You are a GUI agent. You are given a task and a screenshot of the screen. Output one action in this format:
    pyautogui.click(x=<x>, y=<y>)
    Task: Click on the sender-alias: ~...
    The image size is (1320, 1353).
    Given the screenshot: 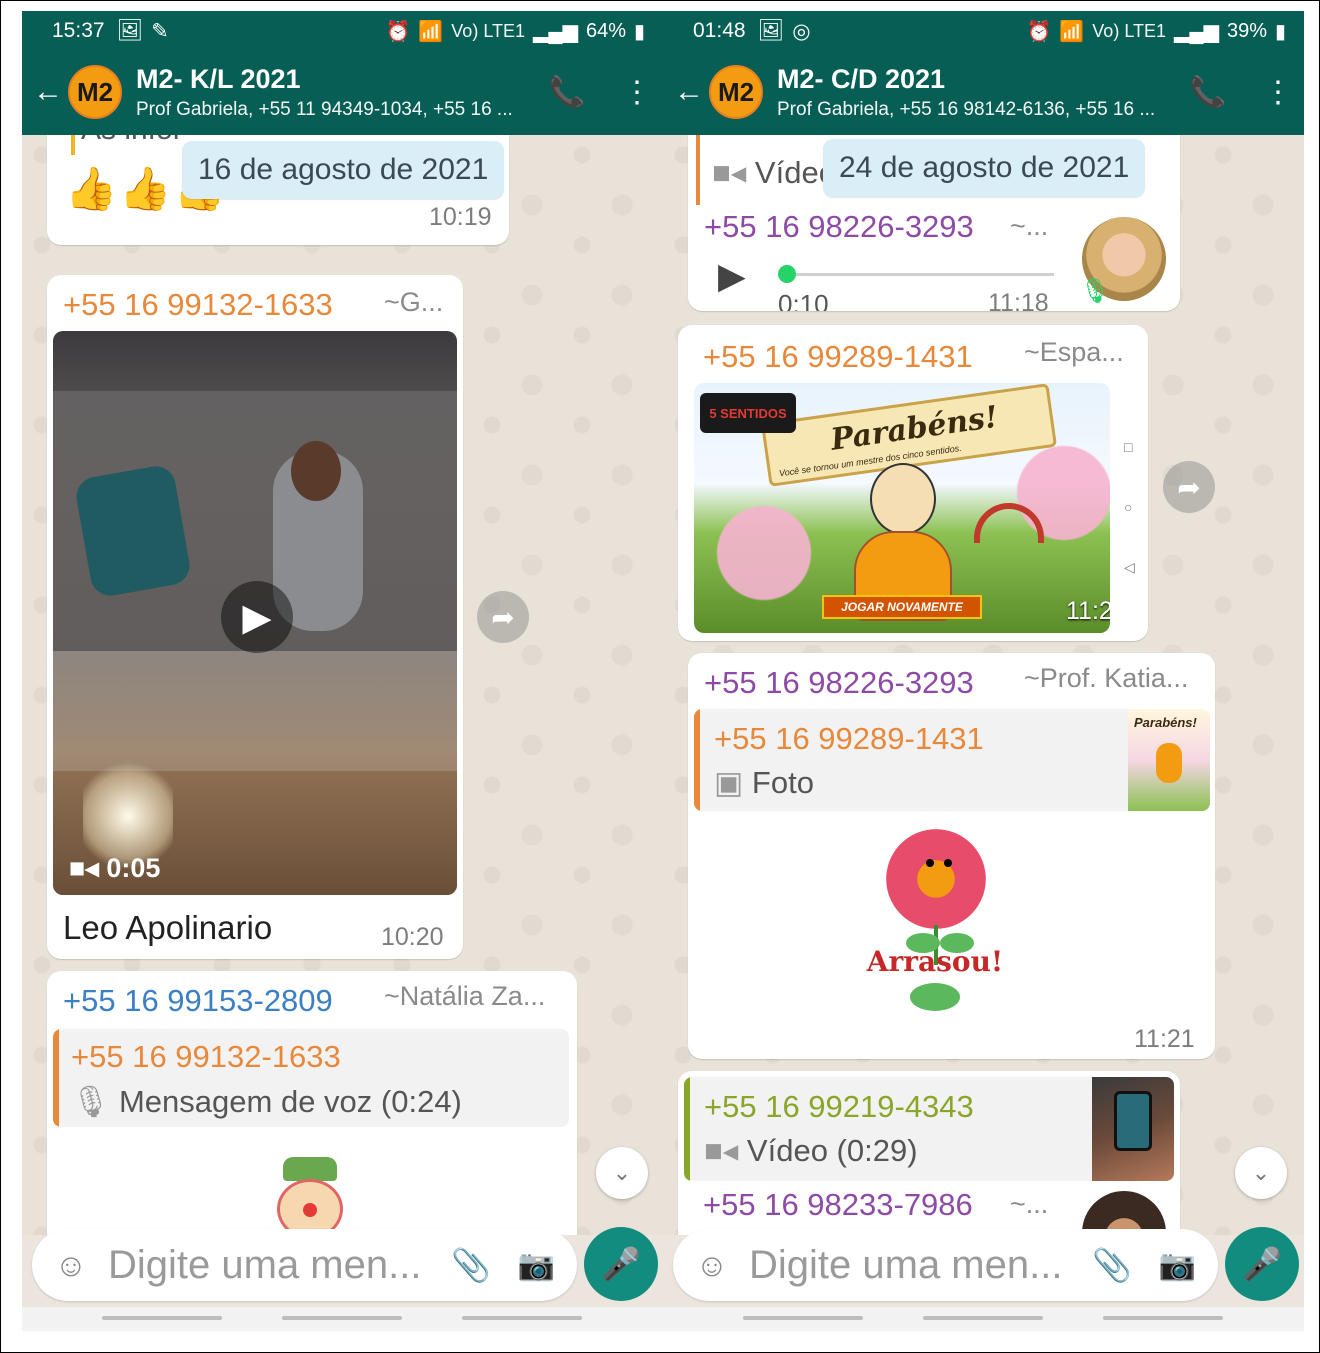 What is the action you would take?
    pyautogui.click(x=1029, y=1204)
    